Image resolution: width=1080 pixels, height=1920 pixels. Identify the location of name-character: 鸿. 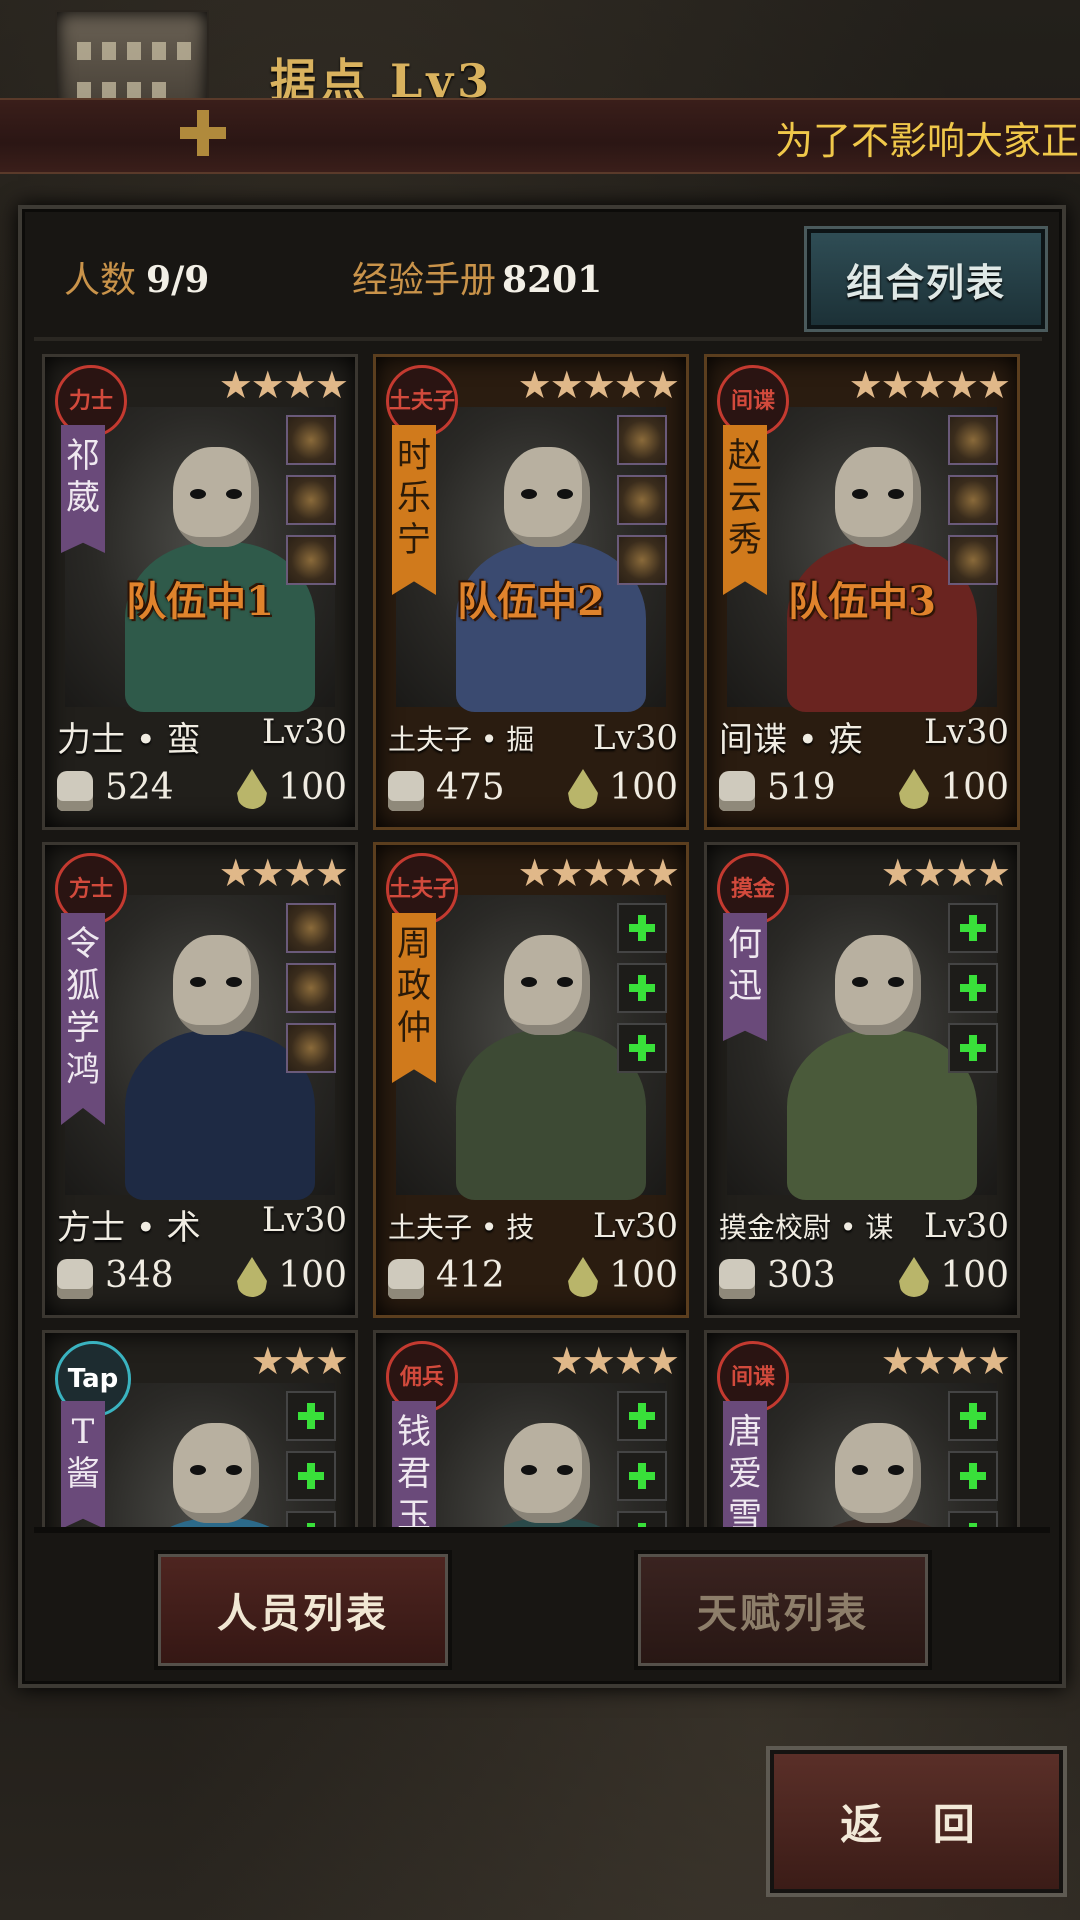
(83, 1070).